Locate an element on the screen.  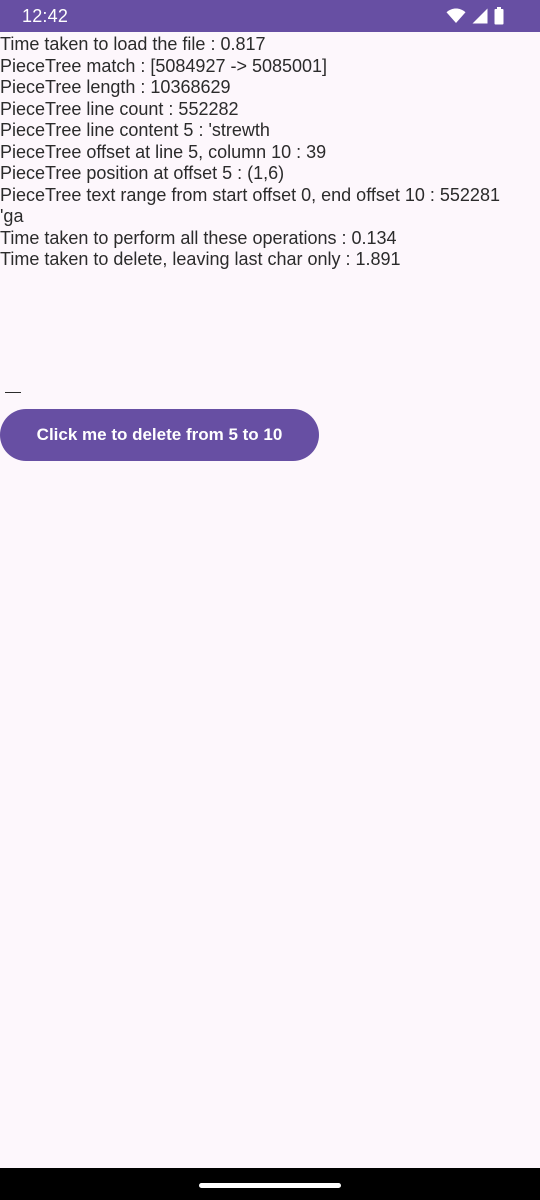
output-line-match: PieceTree match : [5084927 -> 5085001] is located at coordinates (164, 65).